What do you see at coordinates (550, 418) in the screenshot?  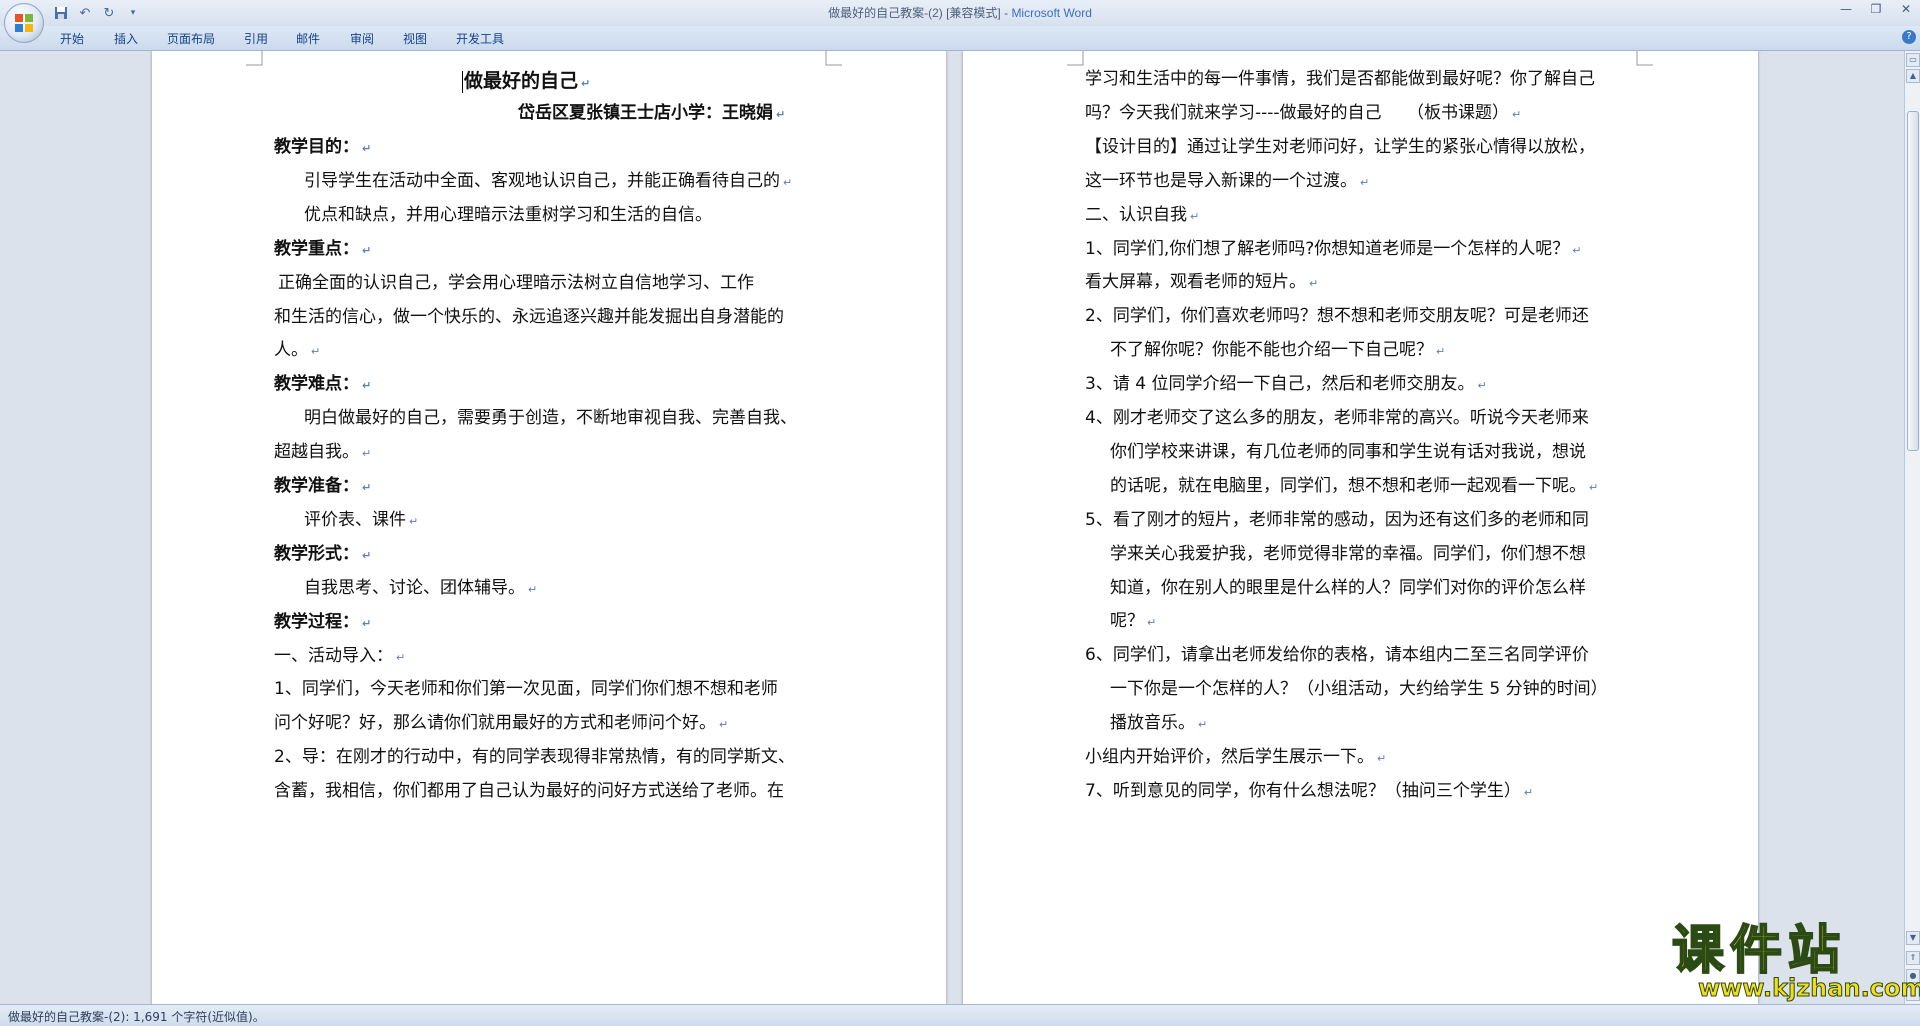 I see `line-text: 明白做最好的自己，需要勇于创造，不断地审视自我、完善自我、` at bounding box center [550, 418].